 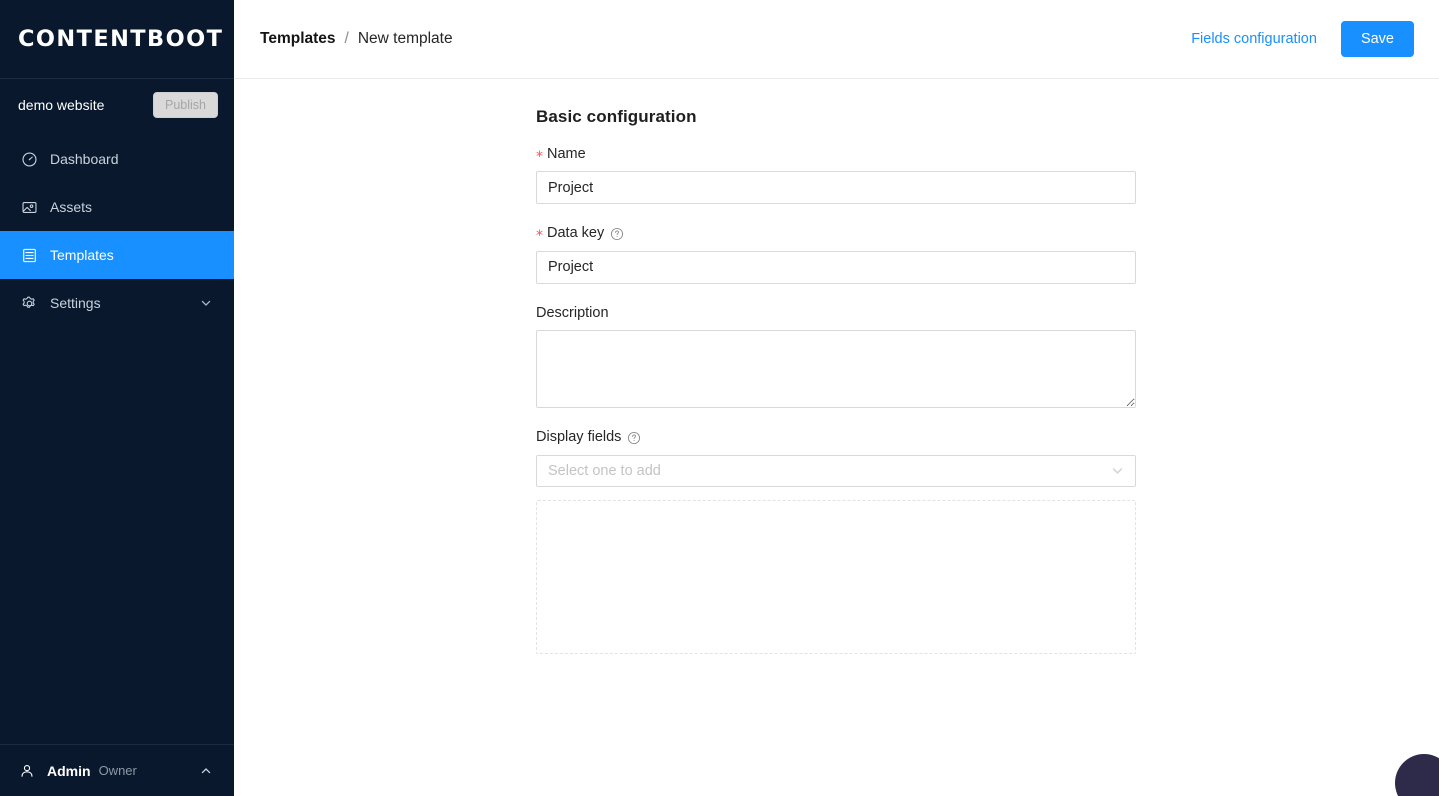 I want to click on display-fields-select-placeholder: Select one to add, so click(x=604, y=470).